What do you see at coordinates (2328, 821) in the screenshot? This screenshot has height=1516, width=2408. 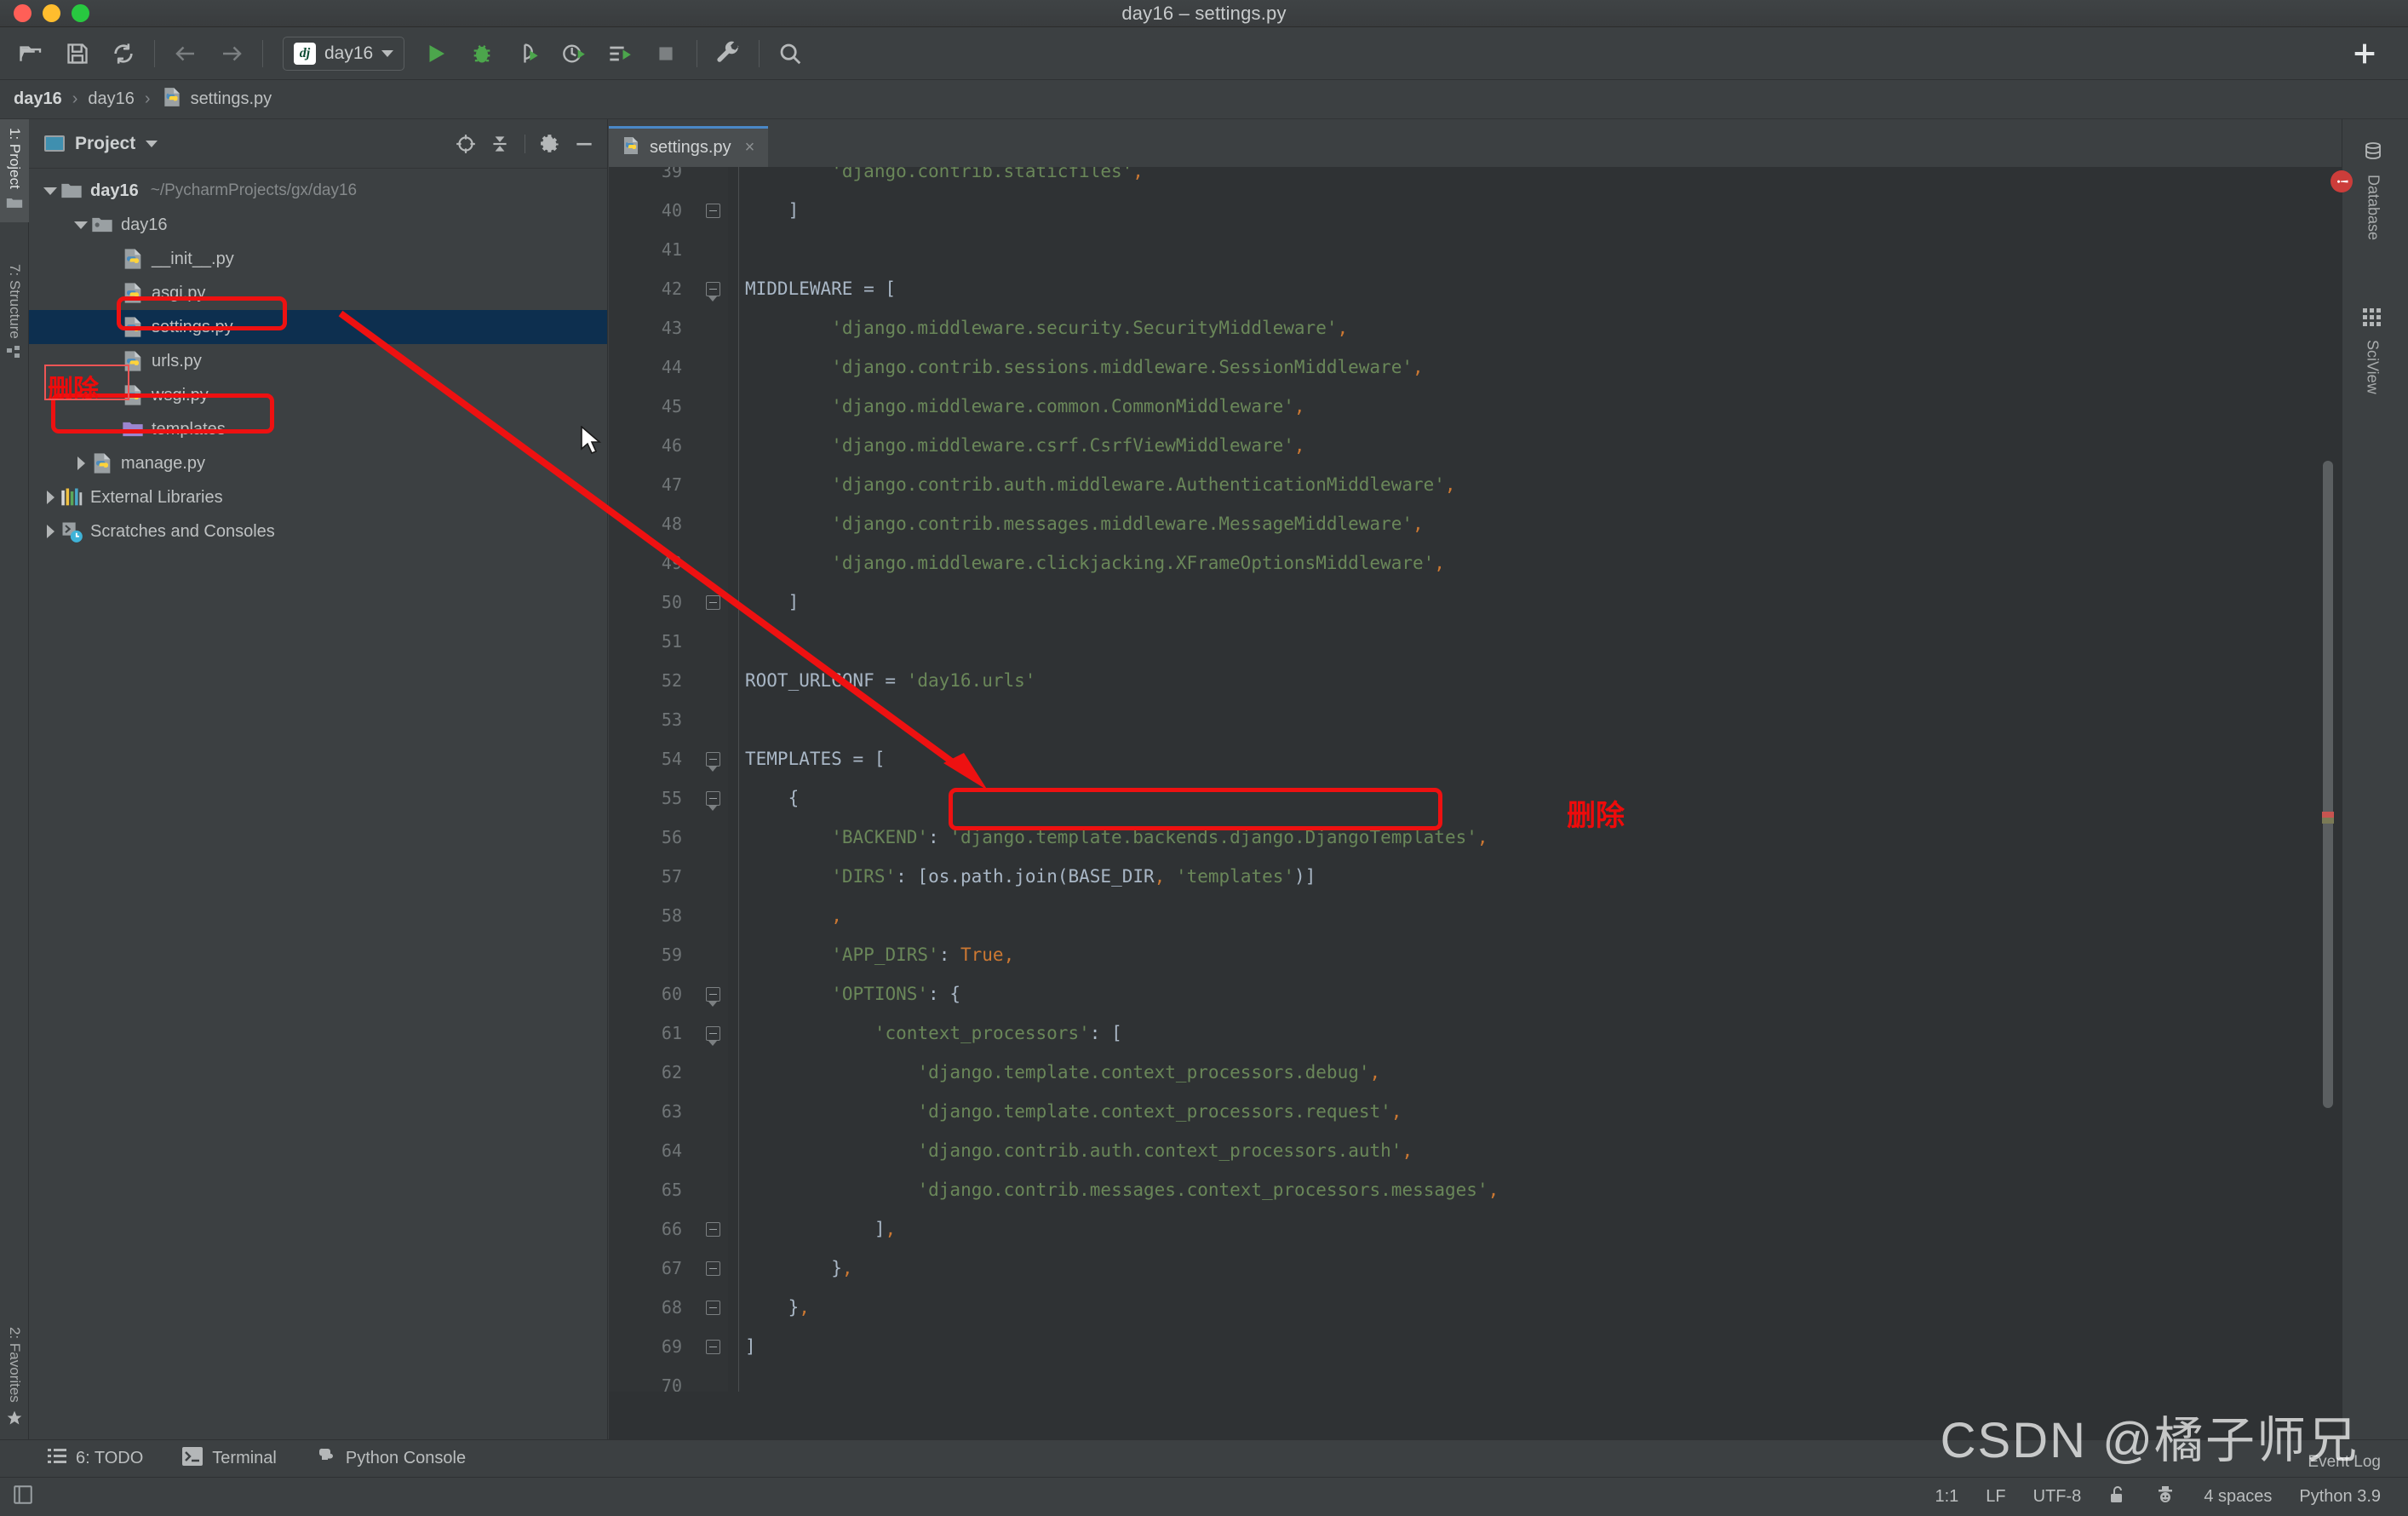 I see `warning-stripe-mark` at bounding box center [2328, 821].